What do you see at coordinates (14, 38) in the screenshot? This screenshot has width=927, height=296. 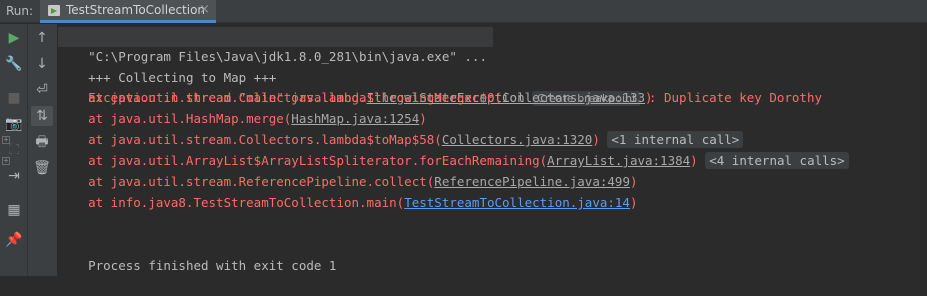 I see `rerun-icon: ▶` at bounding box center [14, 38].